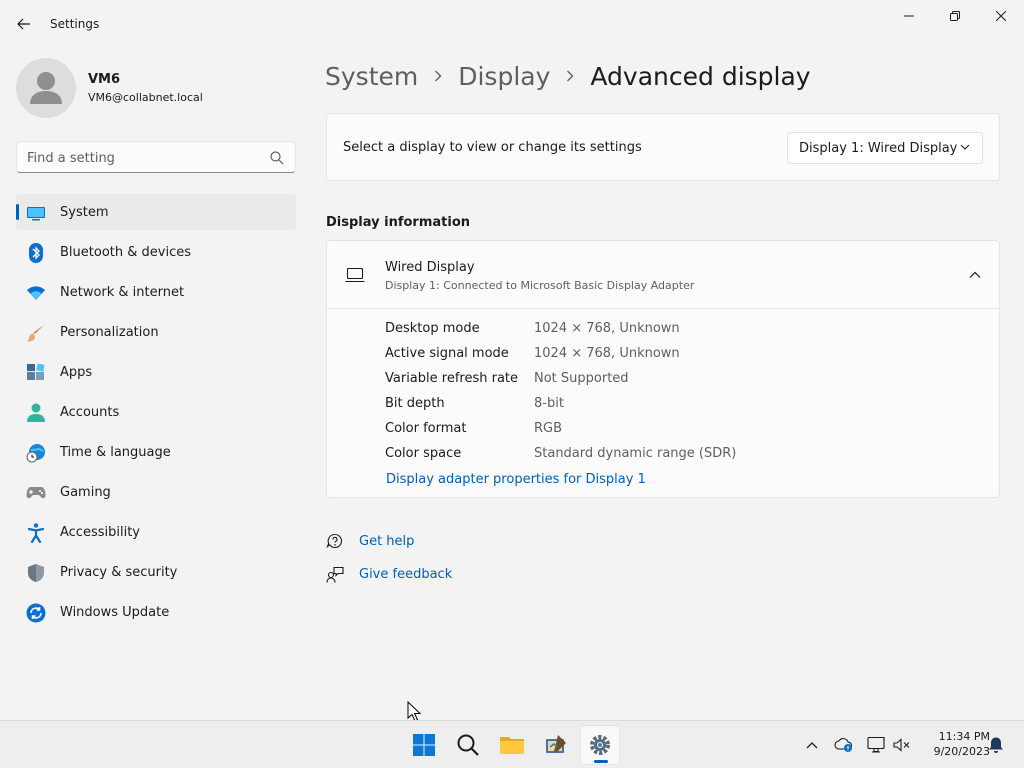 This screenshot has width=1024, height=768. I want to click on search-input, so click(142, 158).